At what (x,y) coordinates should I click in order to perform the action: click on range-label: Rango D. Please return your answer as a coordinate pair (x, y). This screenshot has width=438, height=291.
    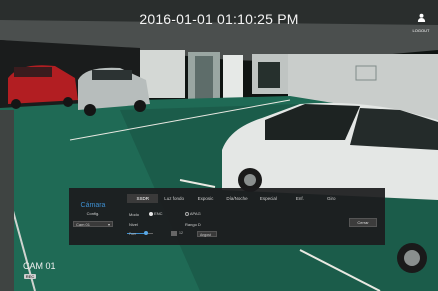
    Looking at the image, I should click on (193, 224).